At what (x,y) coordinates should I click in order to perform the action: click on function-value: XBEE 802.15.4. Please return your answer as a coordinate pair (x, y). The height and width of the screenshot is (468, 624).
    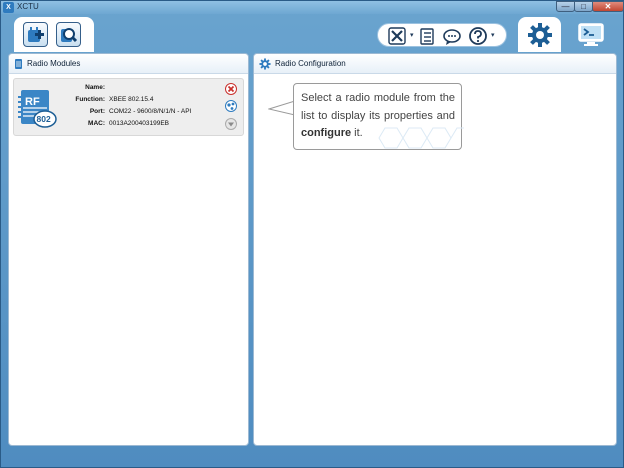
    Looking at the image, I should click on (131, 99).